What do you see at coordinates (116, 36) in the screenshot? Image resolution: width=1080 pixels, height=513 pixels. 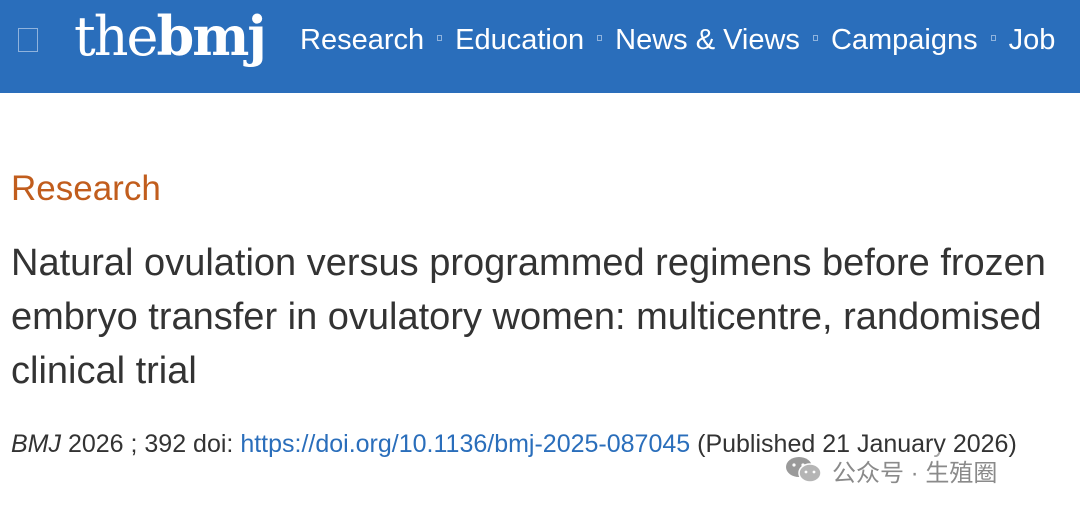 I see `logo-the: the` at bounding box center [116, 36].